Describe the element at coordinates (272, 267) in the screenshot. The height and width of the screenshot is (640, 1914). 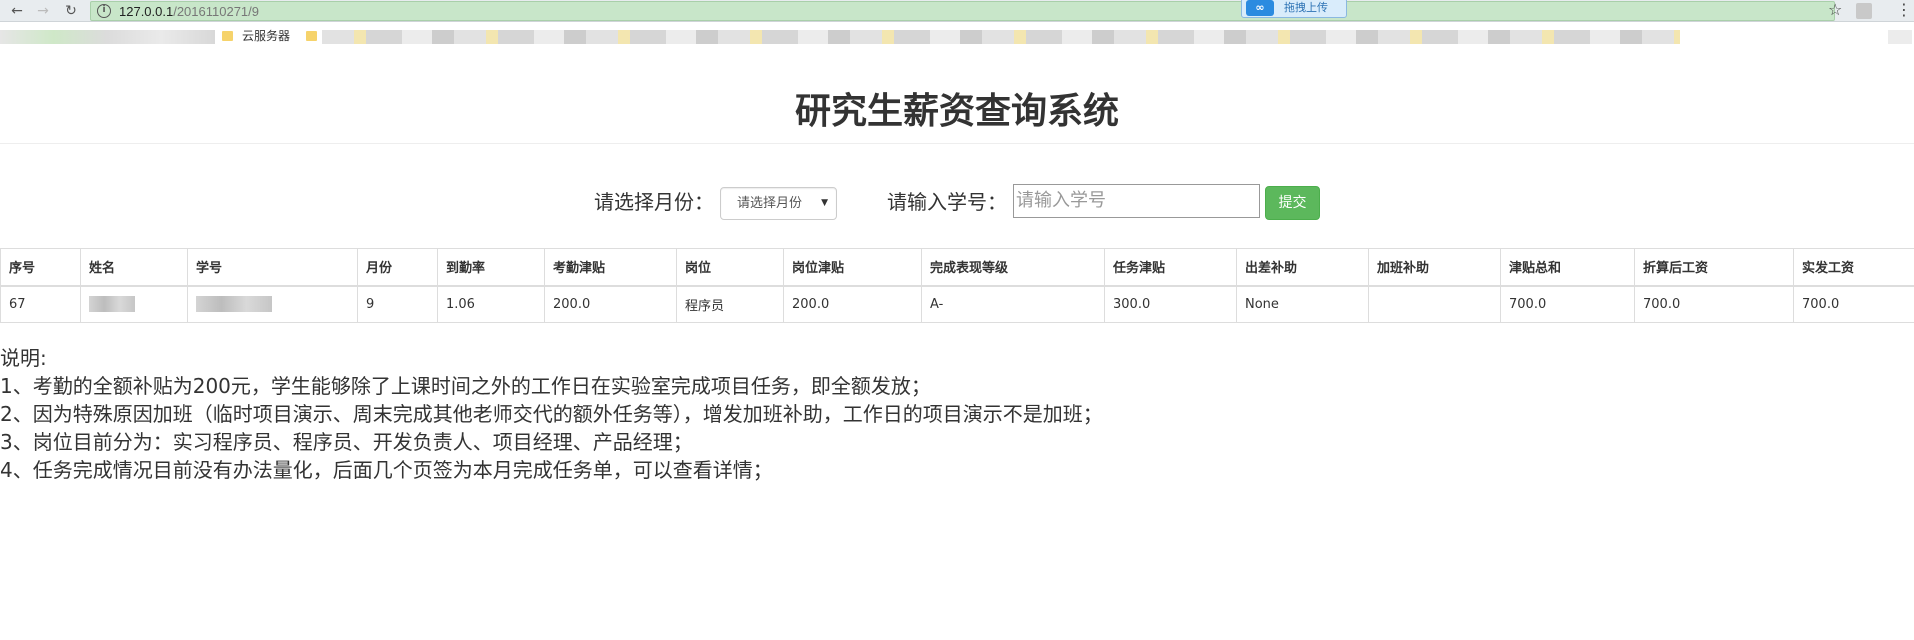
I see `header-cell: 学号` at that location.